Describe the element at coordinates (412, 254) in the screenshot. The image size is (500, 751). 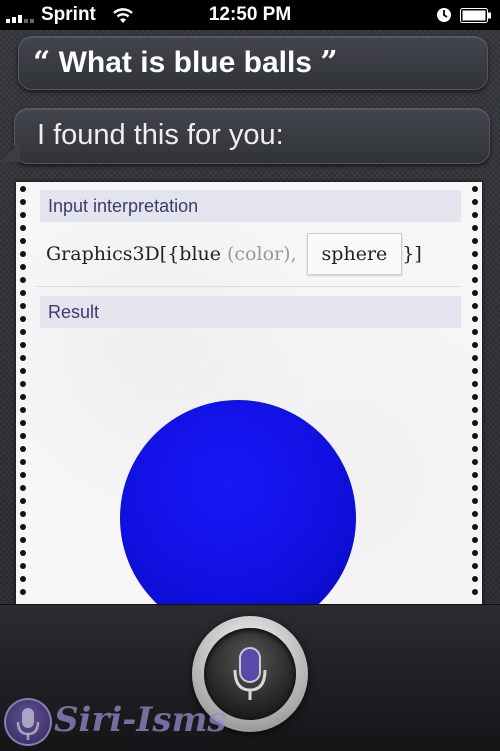
I see `input-suffix: }]` at that location.